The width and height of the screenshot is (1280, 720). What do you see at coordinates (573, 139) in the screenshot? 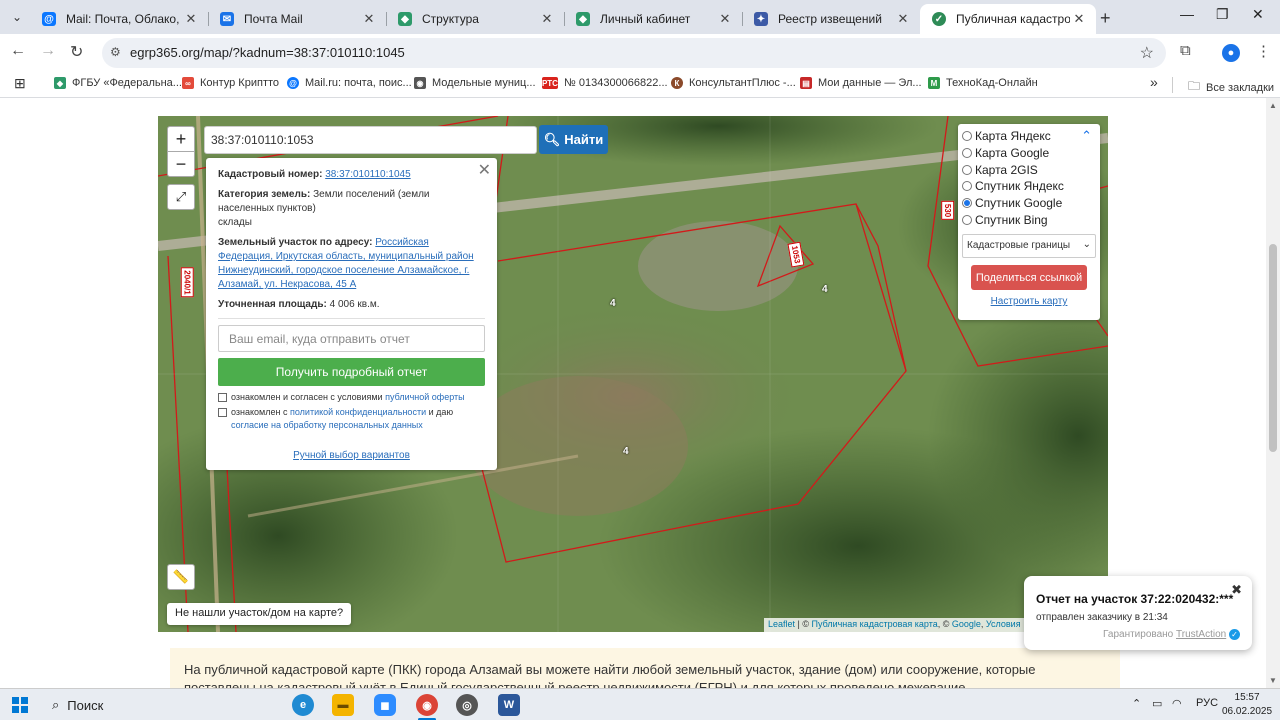
I see `find-button: 🔍︎ Найти` at bounding box center [573, 139].